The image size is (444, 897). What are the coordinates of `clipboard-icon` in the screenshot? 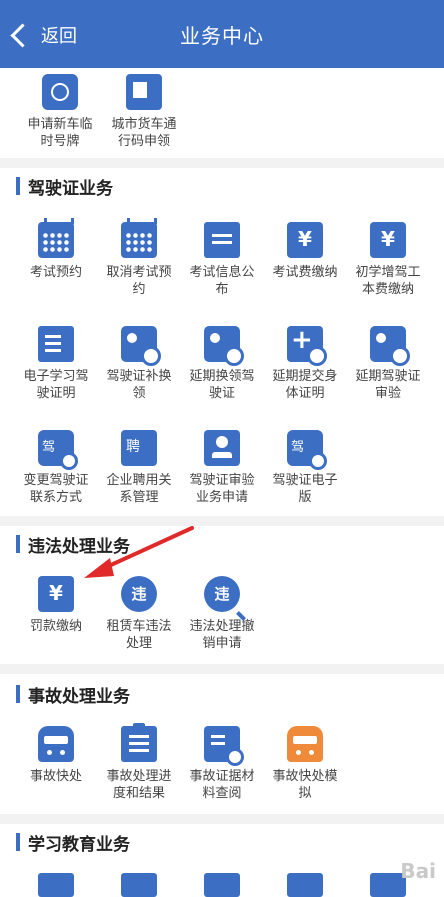 It's located at (139, 742).